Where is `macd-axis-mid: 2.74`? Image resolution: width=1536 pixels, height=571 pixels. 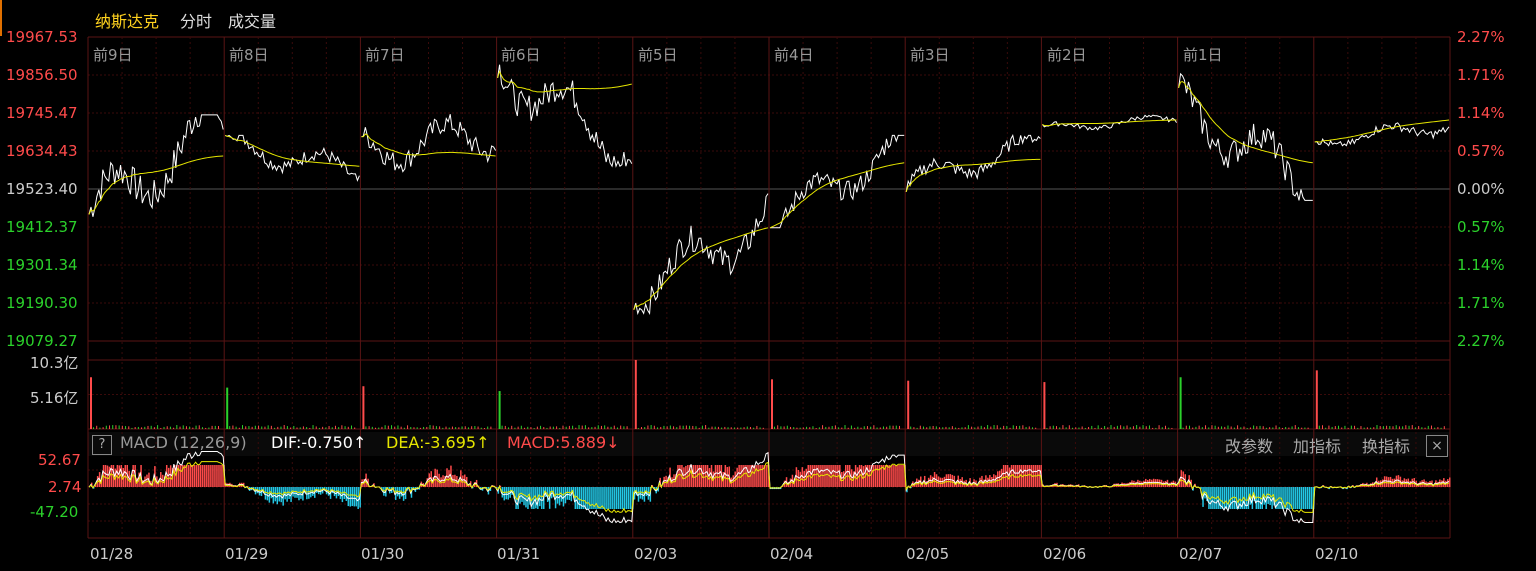 macd-axis-mid: 2.74 is located at coordinates (65, 487).